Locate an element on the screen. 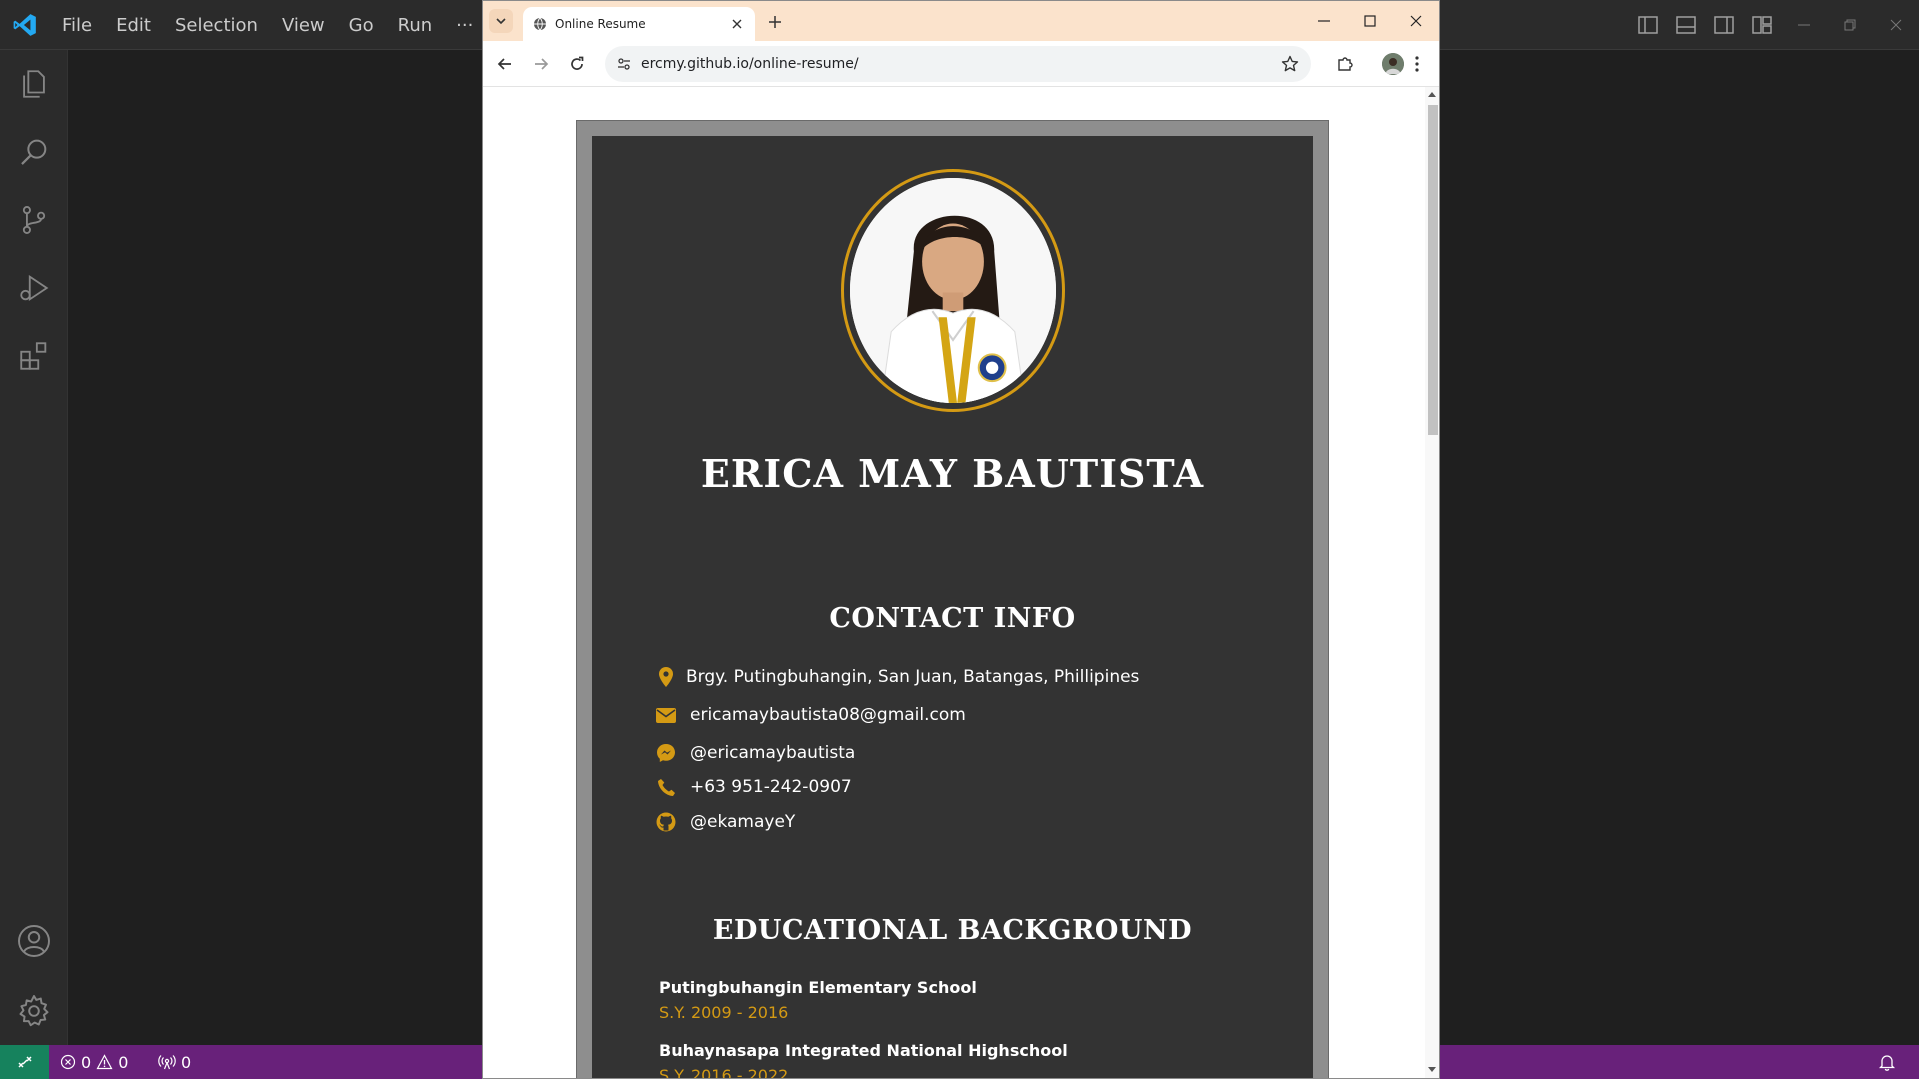  activity-bar is located at coordinates (34, 547).